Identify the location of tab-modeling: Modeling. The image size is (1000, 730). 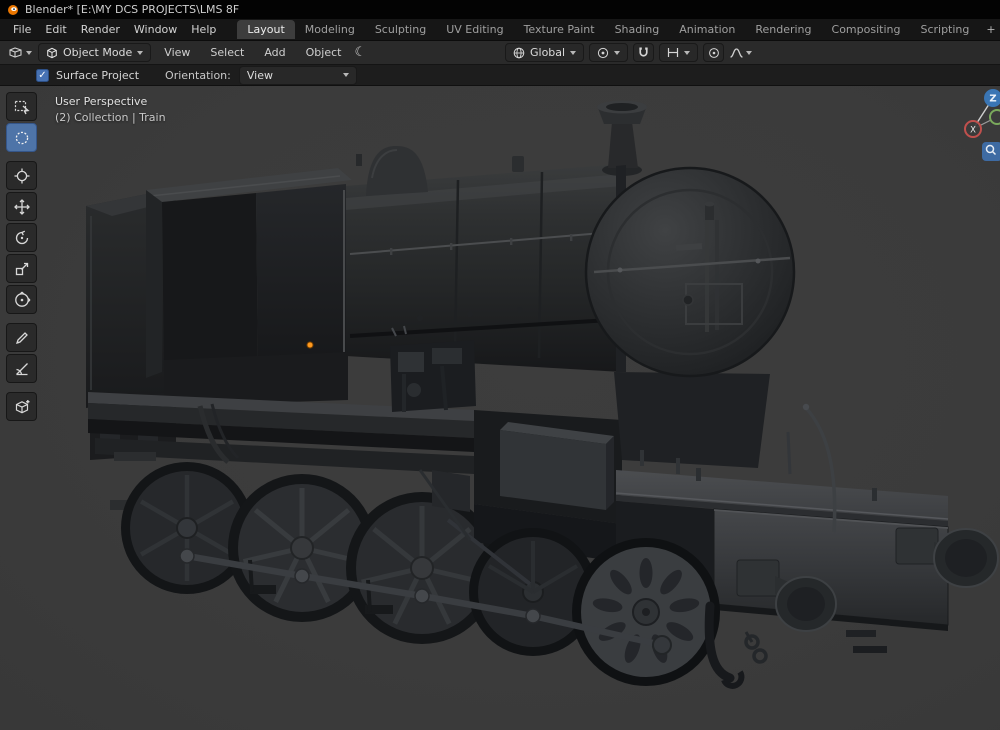
(330, 29).